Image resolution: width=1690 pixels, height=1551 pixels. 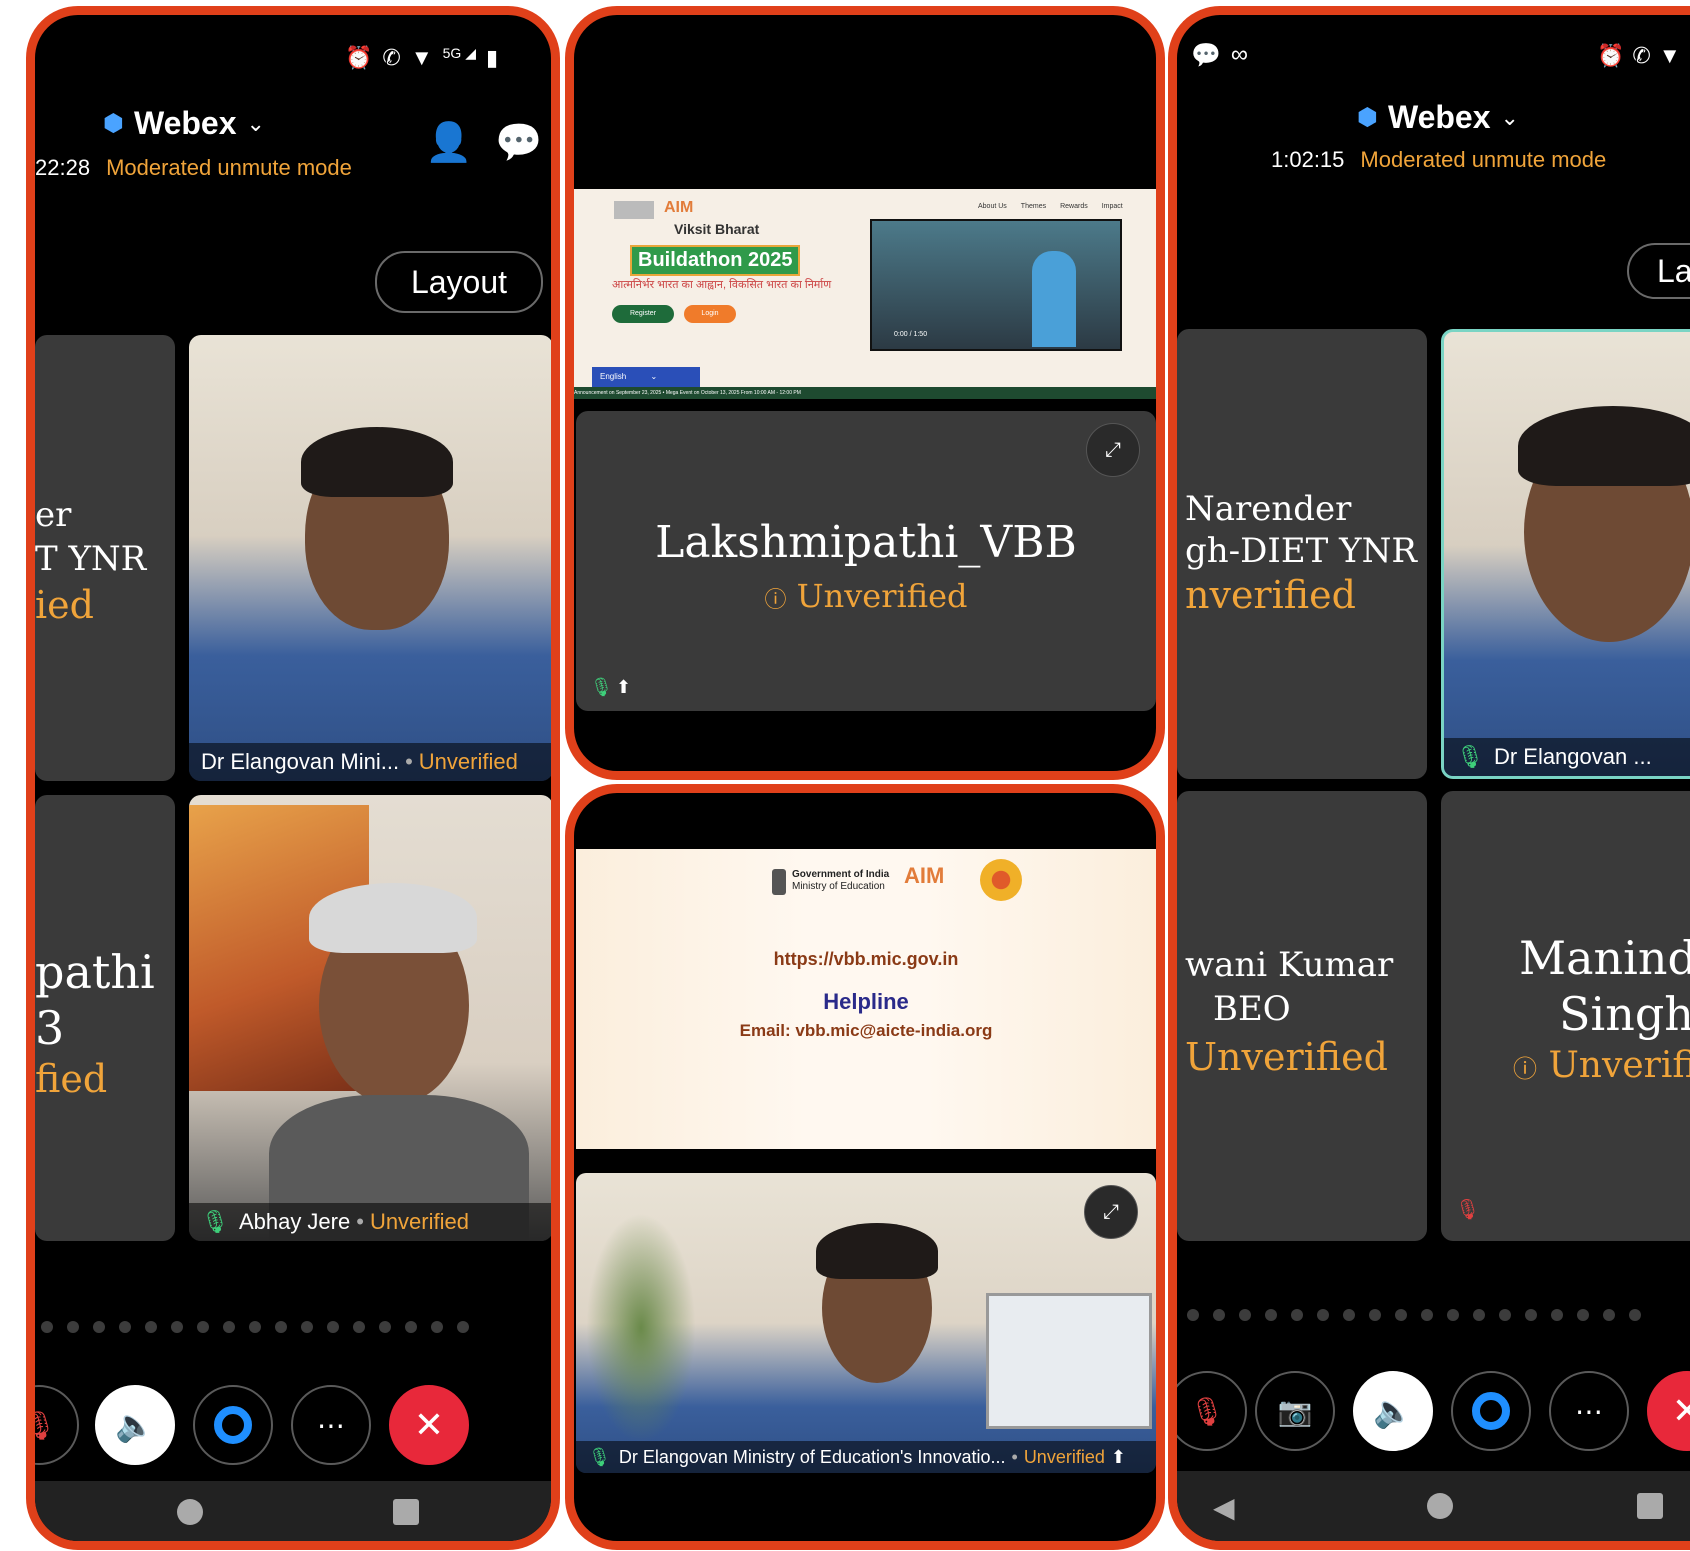 I want to click on share-screen-icon: ⬆, so click(x=1118, y=1456).